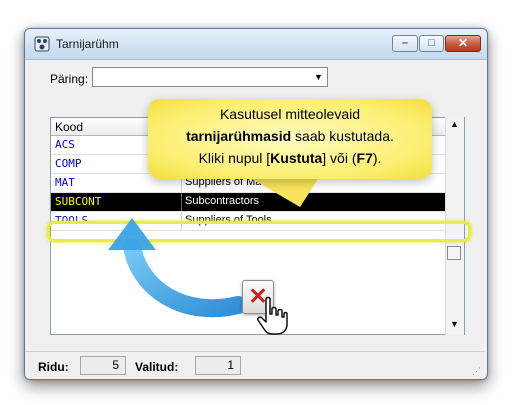  What do you see at coordinates (364, 158) in the screenshot?
I see `callout-f7: F7` at bounding box center [364, 158].